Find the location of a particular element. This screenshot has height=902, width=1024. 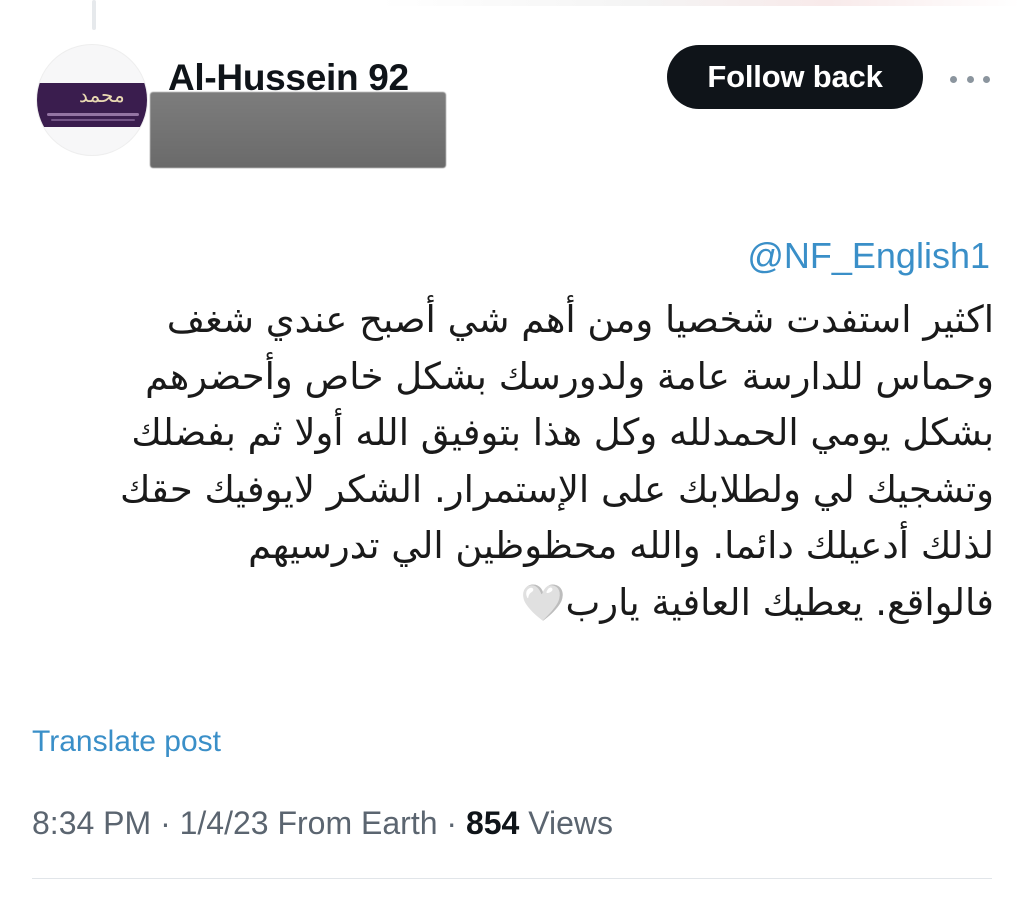

tweet-line-text: فالواقع. يعطيك العافية يارب is located at coordinates (779, 602).